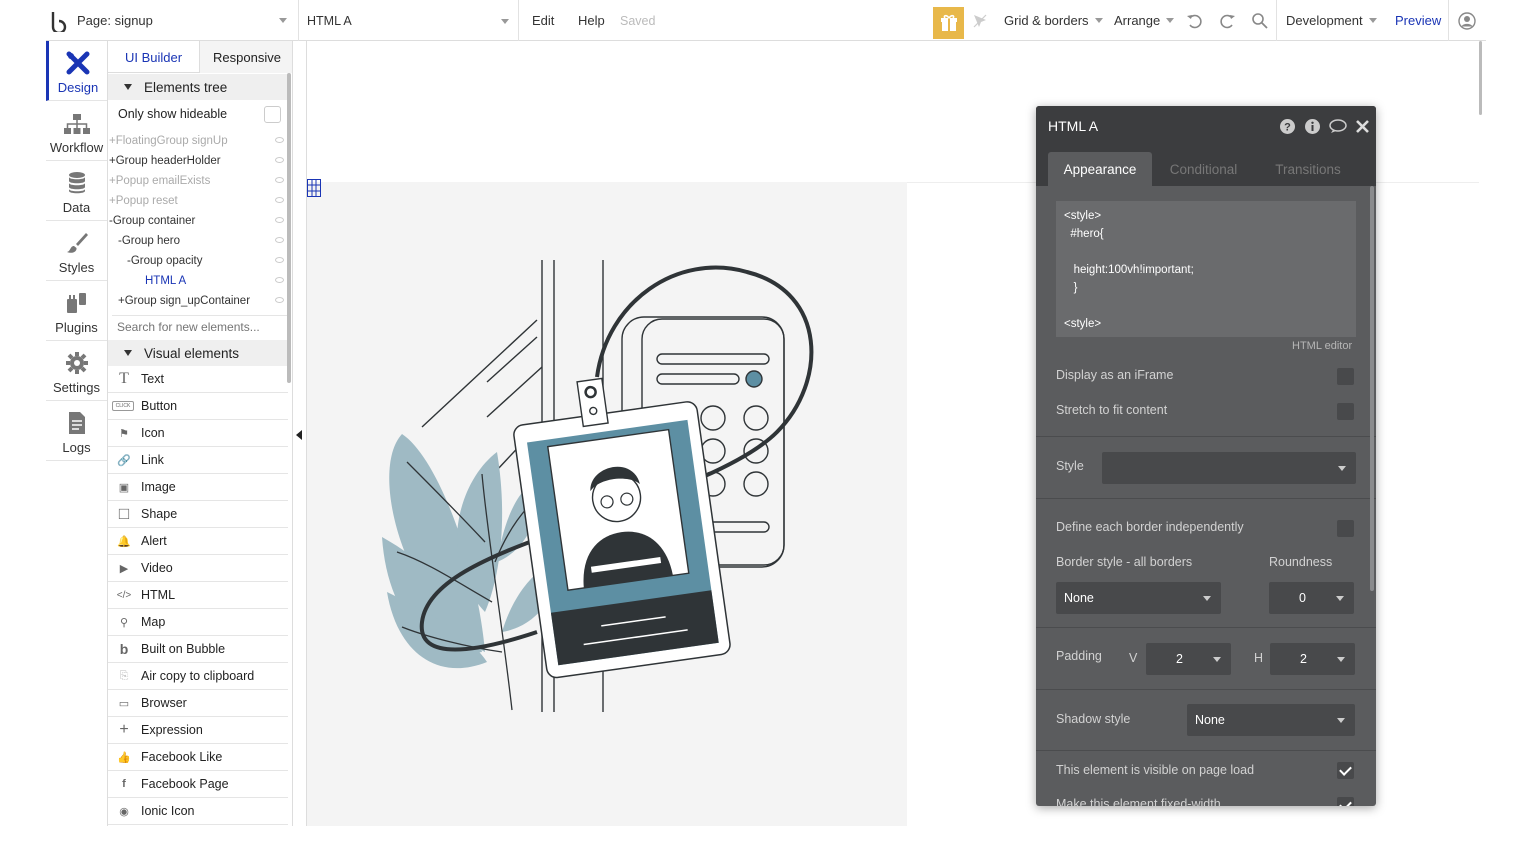 The width and height of the screenshot is (1538, 844). I want to click on element-handle-icon, so click(314, 188).